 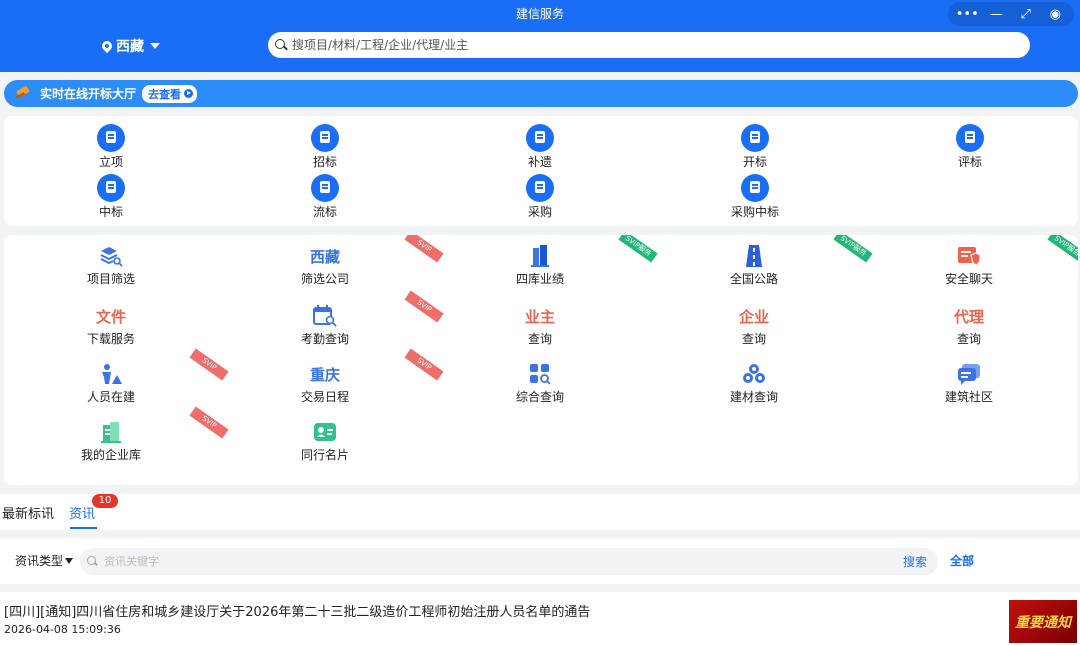 I want to click on service-owner-query: 业主 查询, so click(x=540, y=326).